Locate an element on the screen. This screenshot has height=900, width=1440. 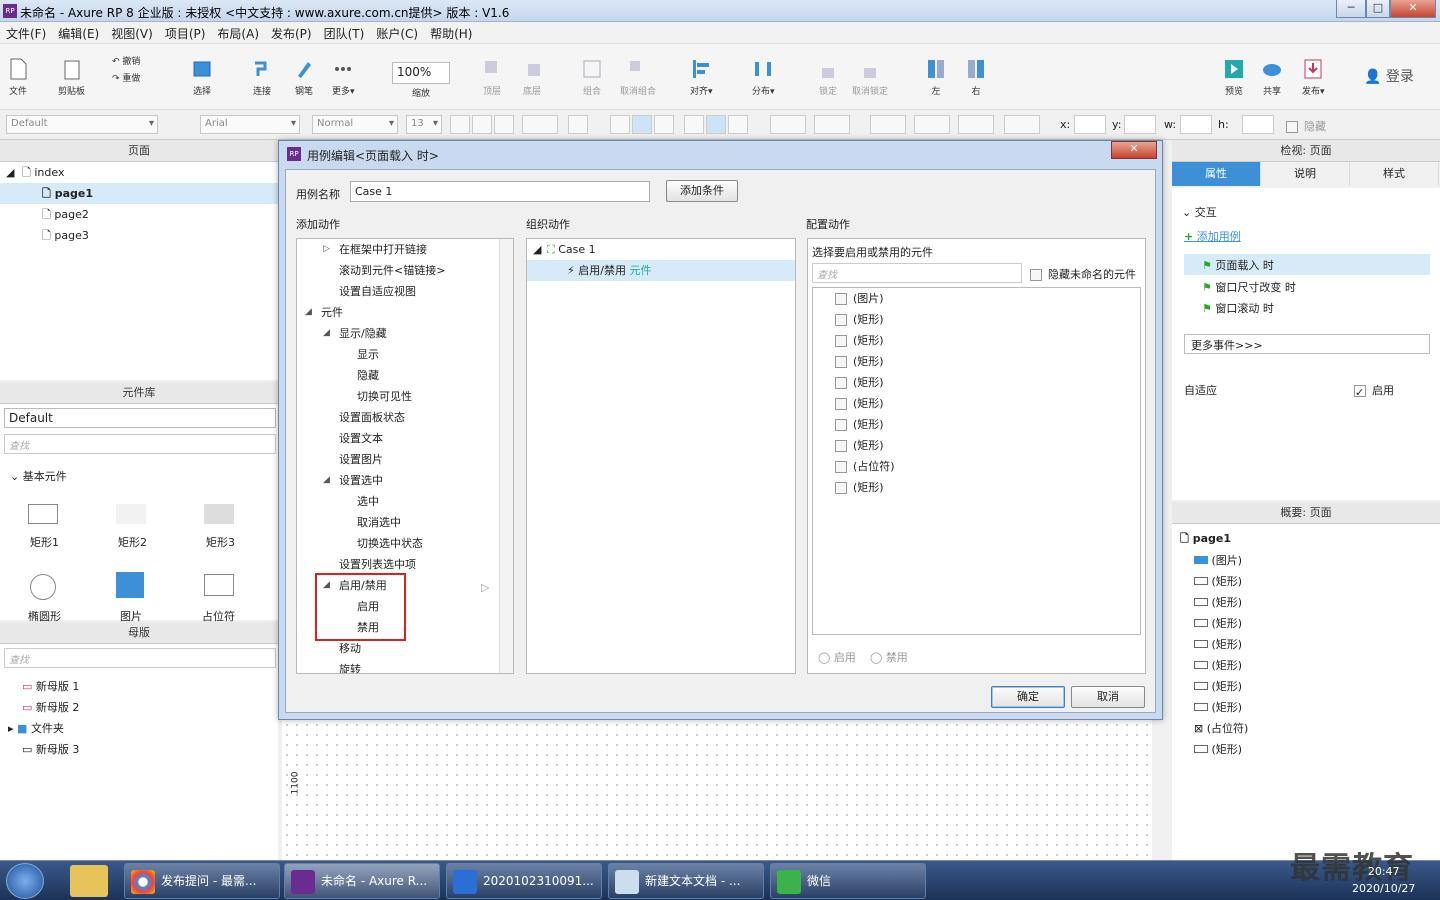
action-item: 设置面板状态 is located at coordinates (405, 417).